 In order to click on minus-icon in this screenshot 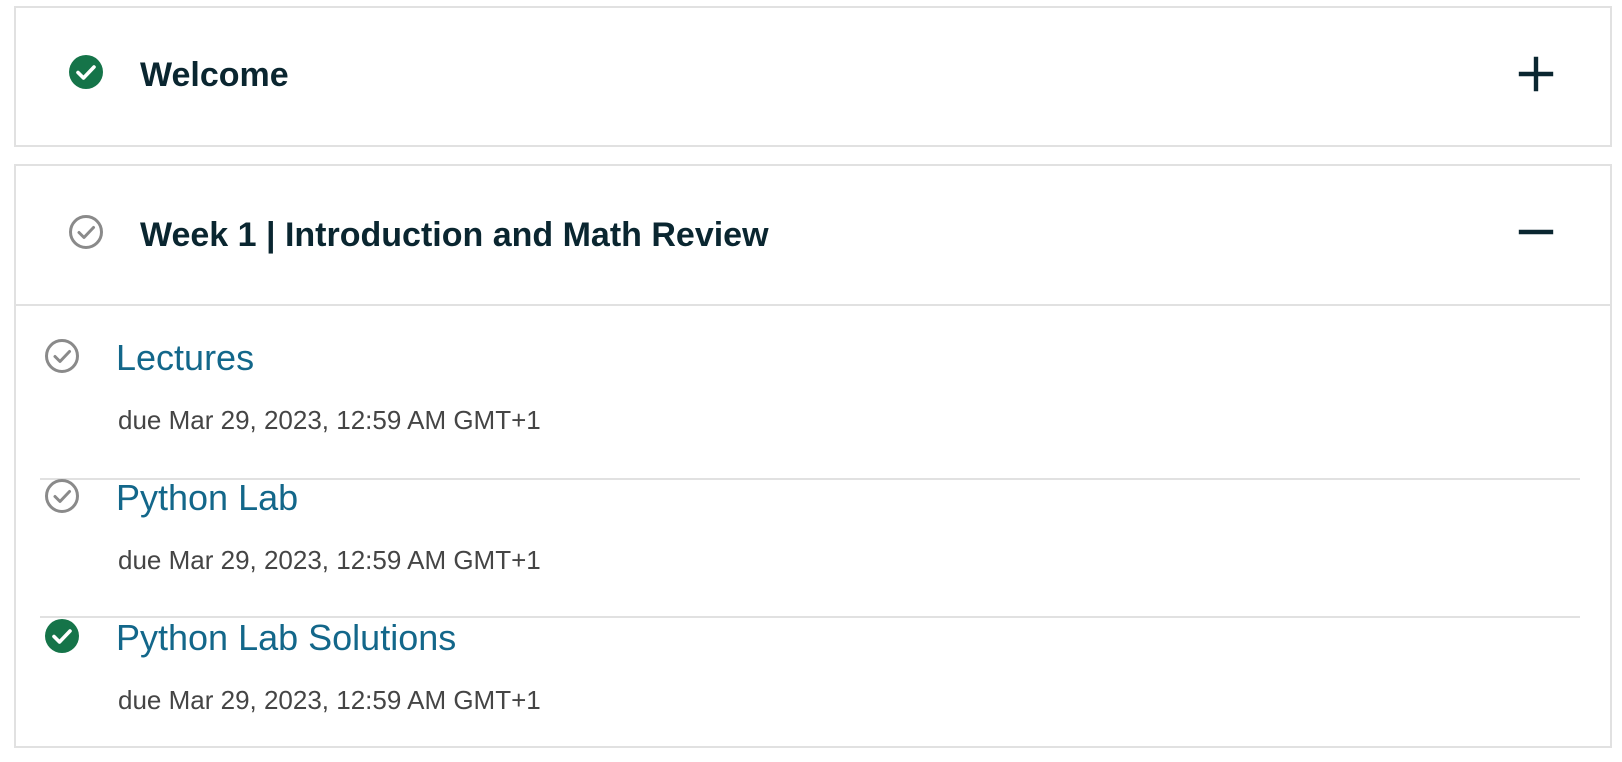, I will do `click(1536, 232)`.